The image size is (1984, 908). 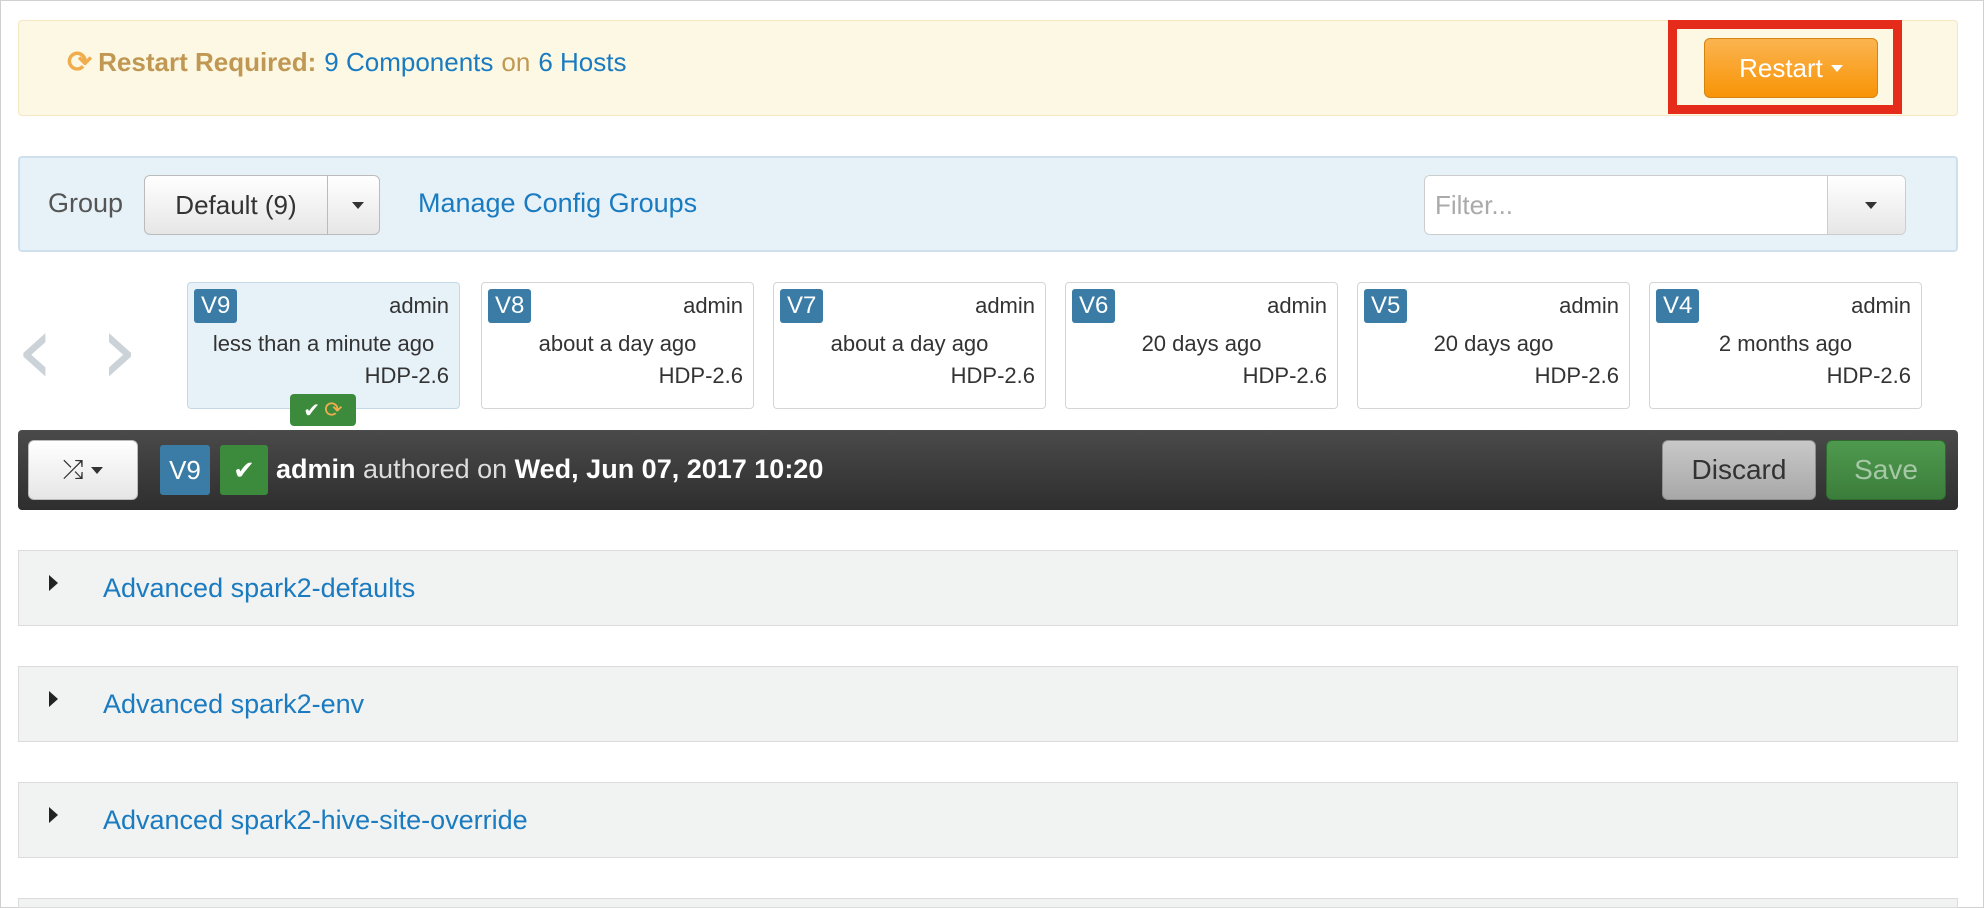 What do you see at coordinates (510, 306) in the screenshot?
I see `version-badge: V8` at bounding box center [510, 306].